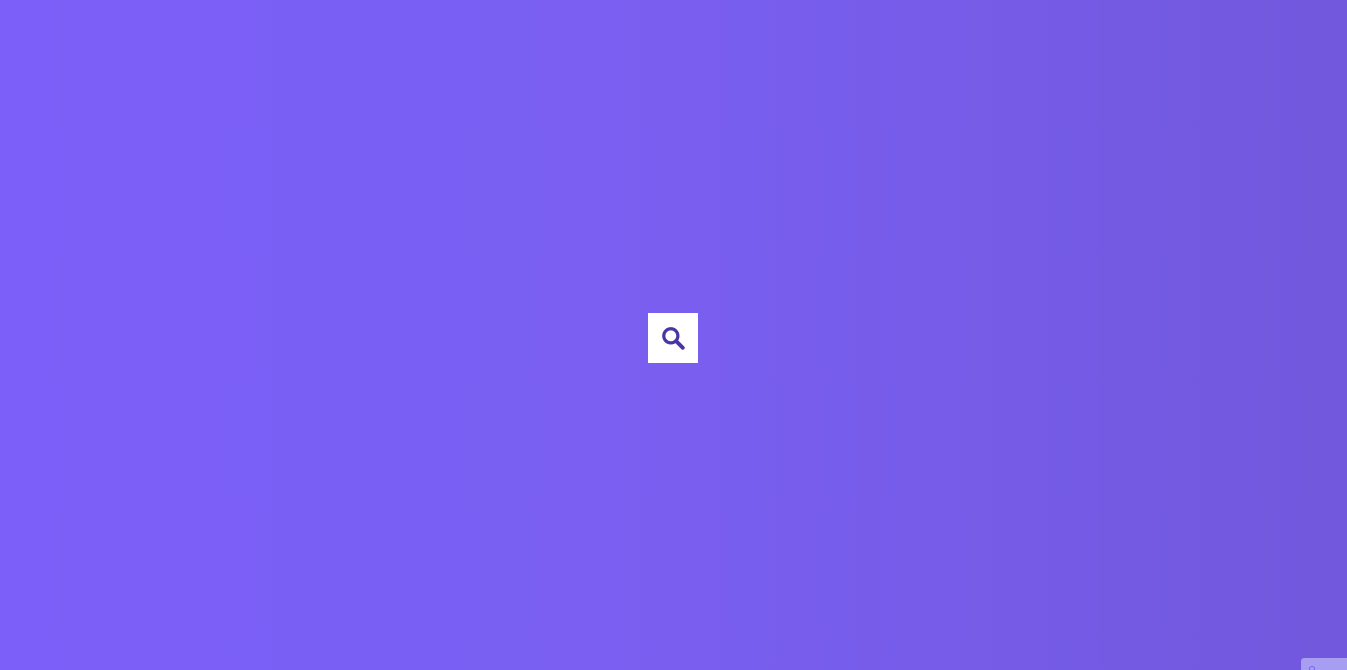 Image resolution: width=1347 pixels, height=670 pixels. Describe the element at coordinates (1312, 668) in the screenshot. I see `widget-icon` at that location.